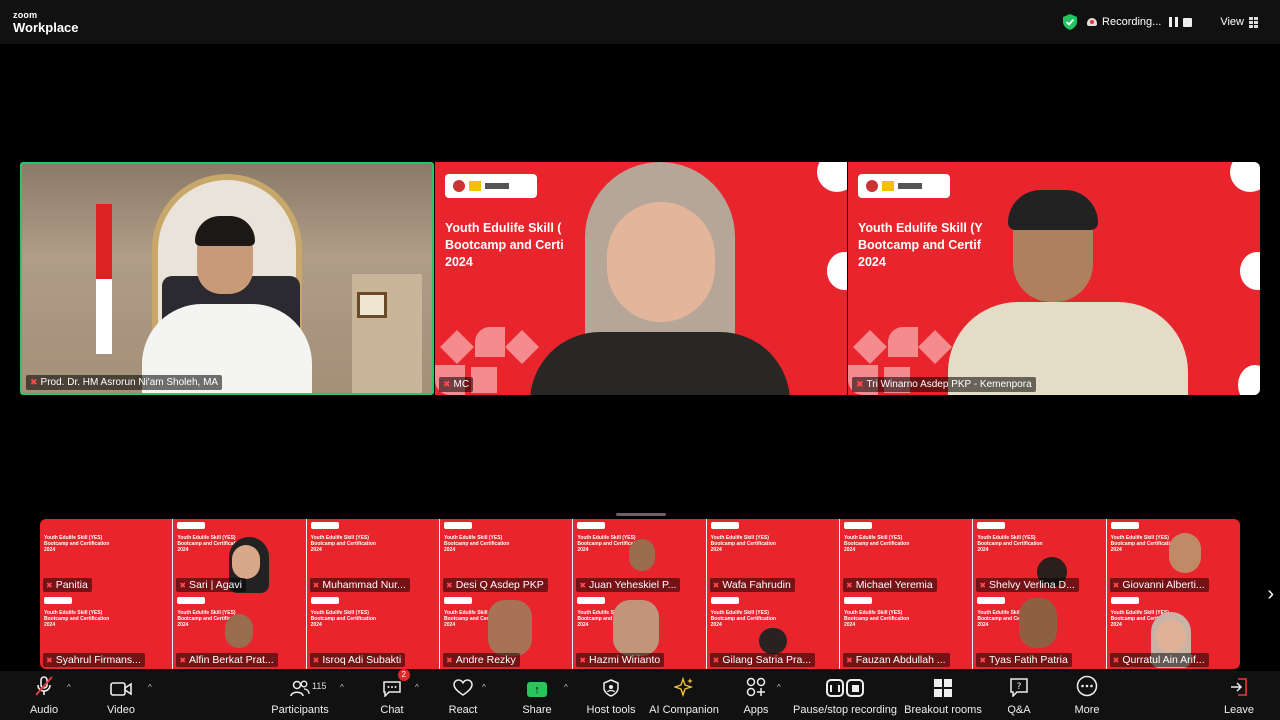 The height and width of the screenshot is (720, 1280). Describe the element at coordinates (1188, 22) in the screenshot. I see `stop-icon` at that location.